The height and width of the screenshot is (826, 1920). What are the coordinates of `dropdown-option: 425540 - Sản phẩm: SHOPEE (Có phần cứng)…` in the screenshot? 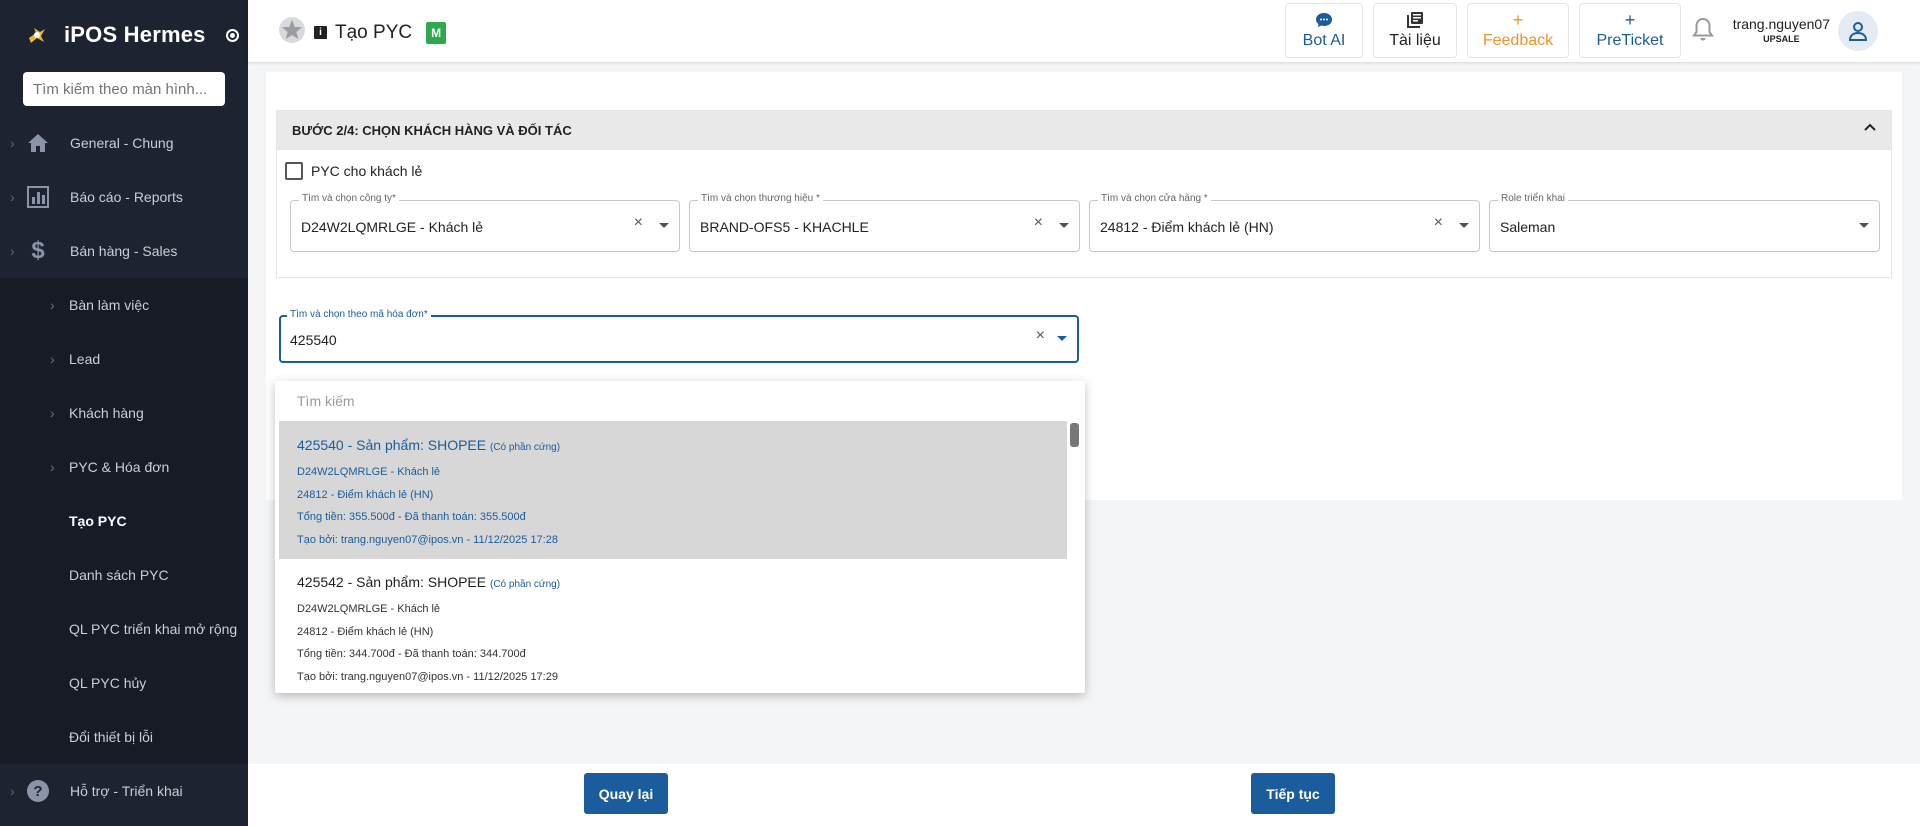 It's located at (673, 490).